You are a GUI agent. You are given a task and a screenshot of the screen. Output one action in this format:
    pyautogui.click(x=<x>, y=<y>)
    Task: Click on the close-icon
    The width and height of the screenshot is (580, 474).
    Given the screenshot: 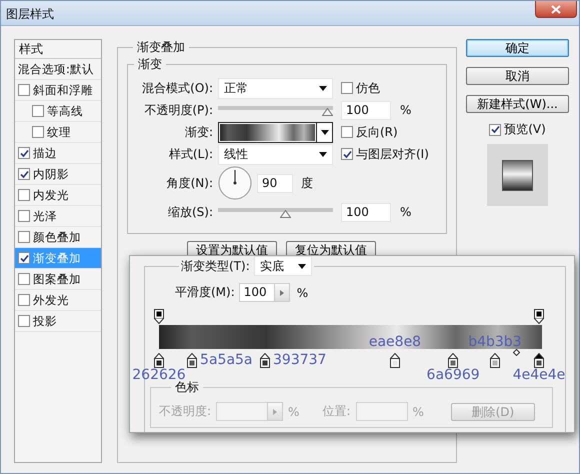 What is the action you would take?
    pyautogui.click(x=556, y=9)
    